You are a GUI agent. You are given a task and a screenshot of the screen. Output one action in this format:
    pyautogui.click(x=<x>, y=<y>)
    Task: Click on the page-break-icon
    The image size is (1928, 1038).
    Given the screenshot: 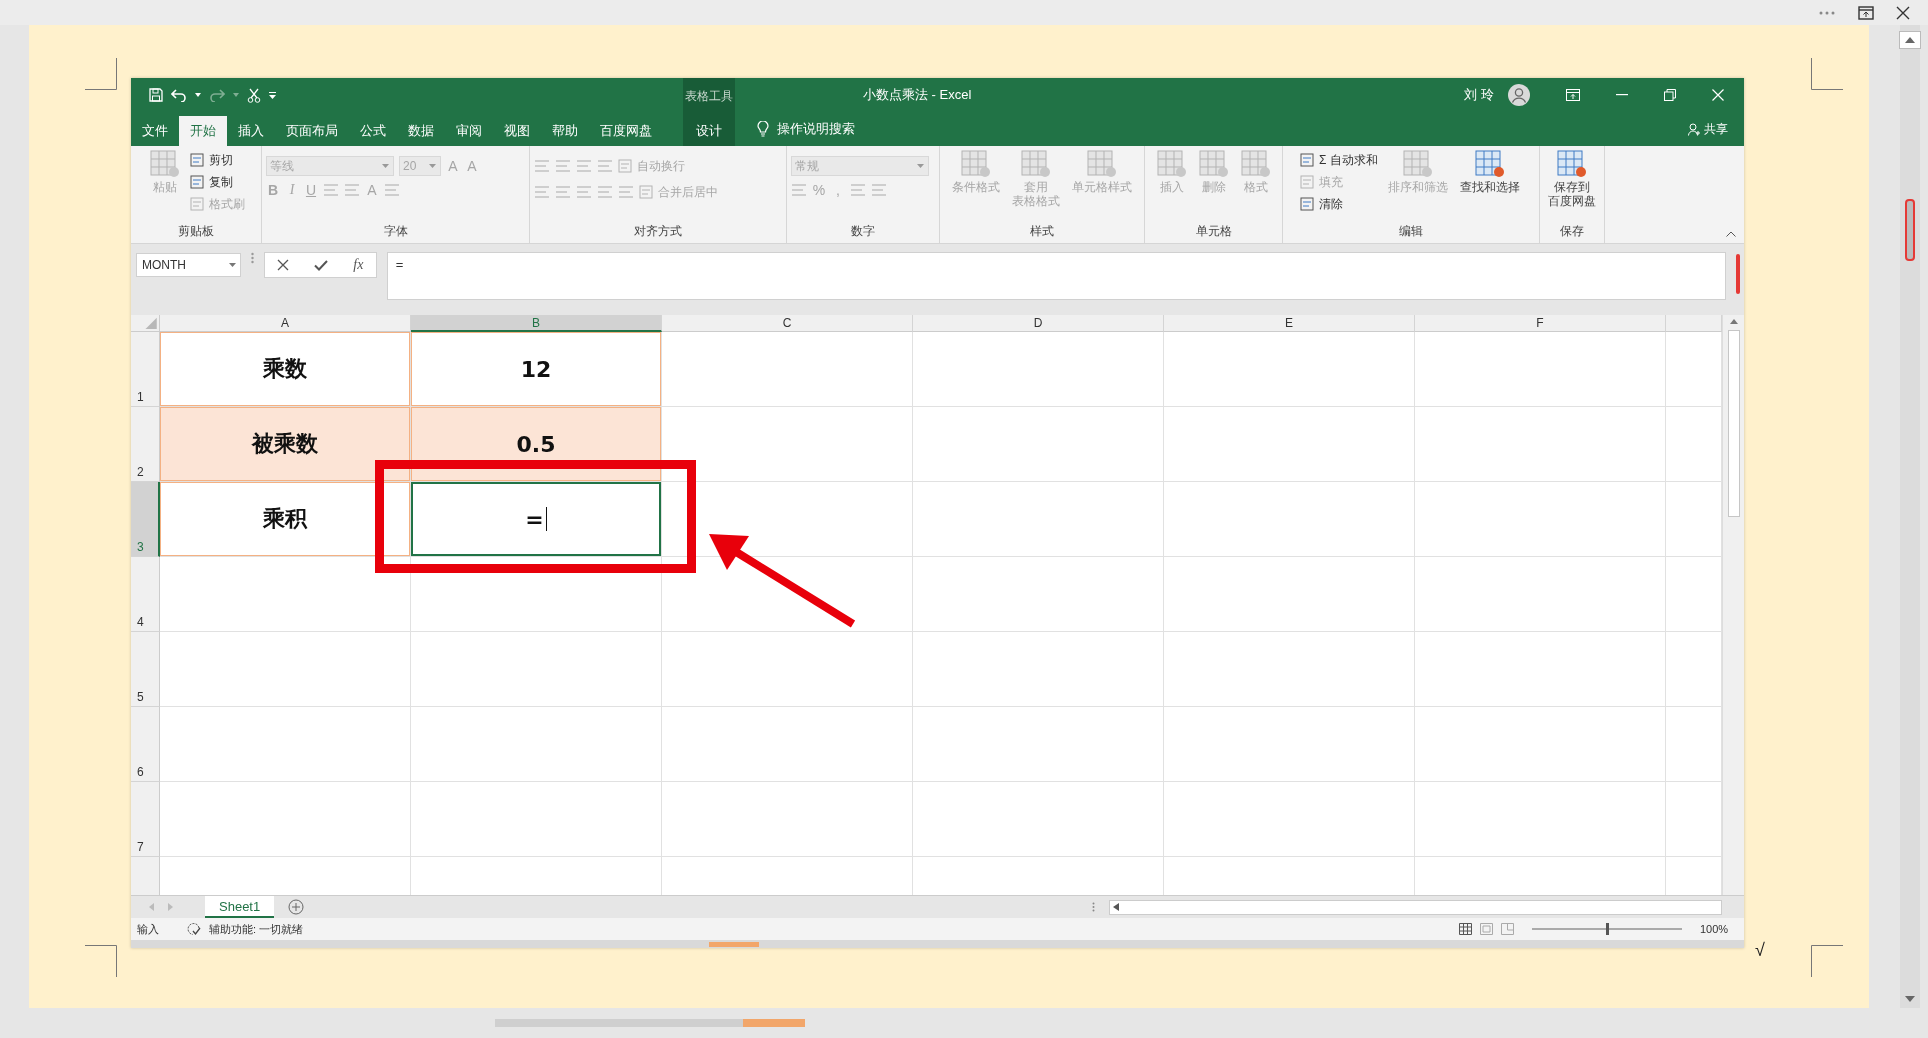 What is the action you would take?
    pyautogui.click(x=1507, y=929)
    